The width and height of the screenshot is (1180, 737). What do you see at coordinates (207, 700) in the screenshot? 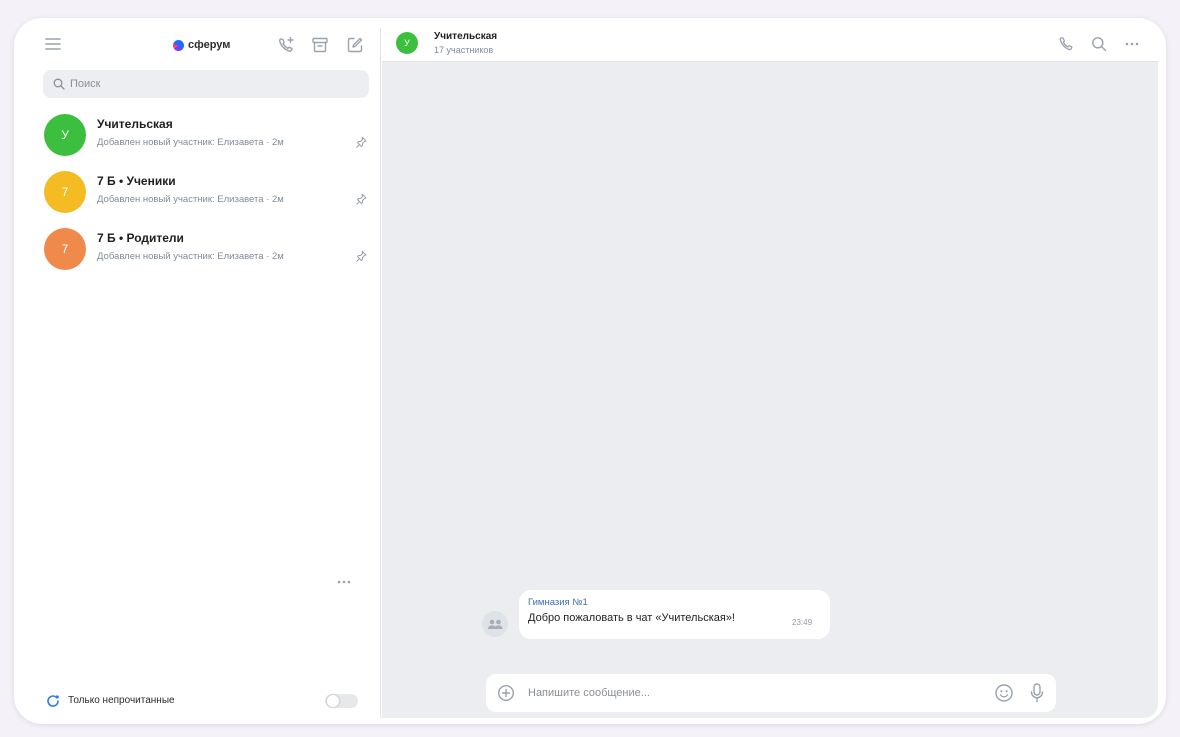
I see `unread-filter: Только непрочитанные` at bounding box center [207, 700].